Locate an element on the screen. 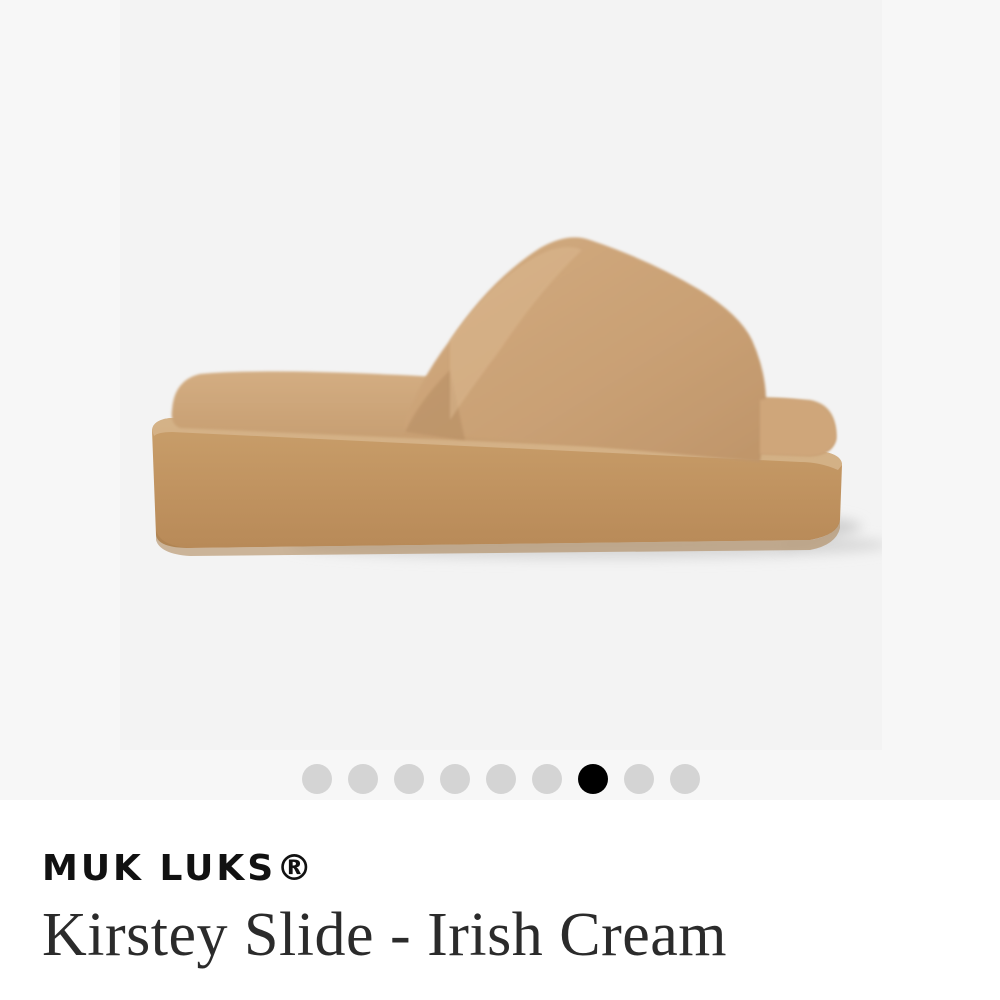  carousel-pagination is located at coordinates (502, 779).